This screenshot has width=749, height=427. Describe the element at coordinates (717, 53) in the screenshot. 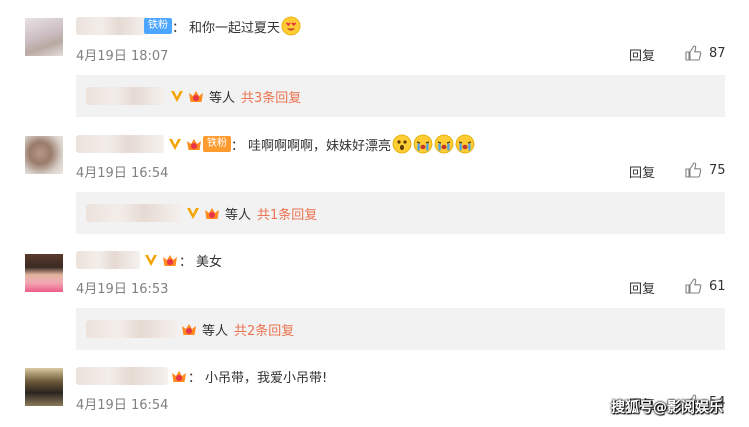

I see `like-count: 87` at that location.